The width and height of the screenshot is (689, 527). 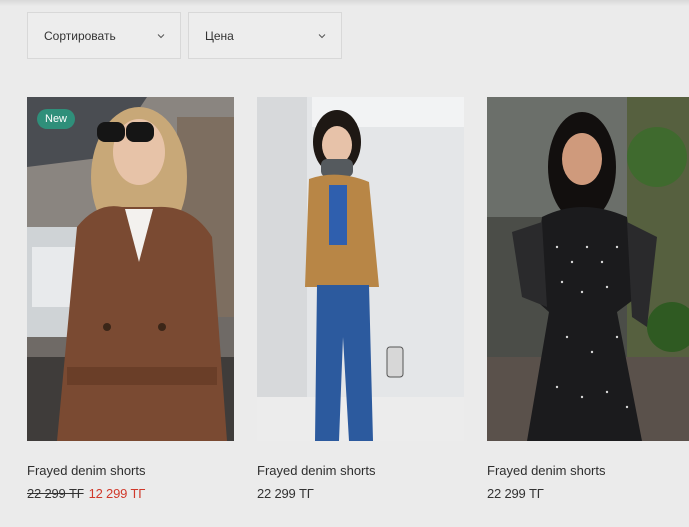 What do you see at coordinates (56, 119) in the screenshot?
I see `new-badge: New` at bounding box center [56, 119].